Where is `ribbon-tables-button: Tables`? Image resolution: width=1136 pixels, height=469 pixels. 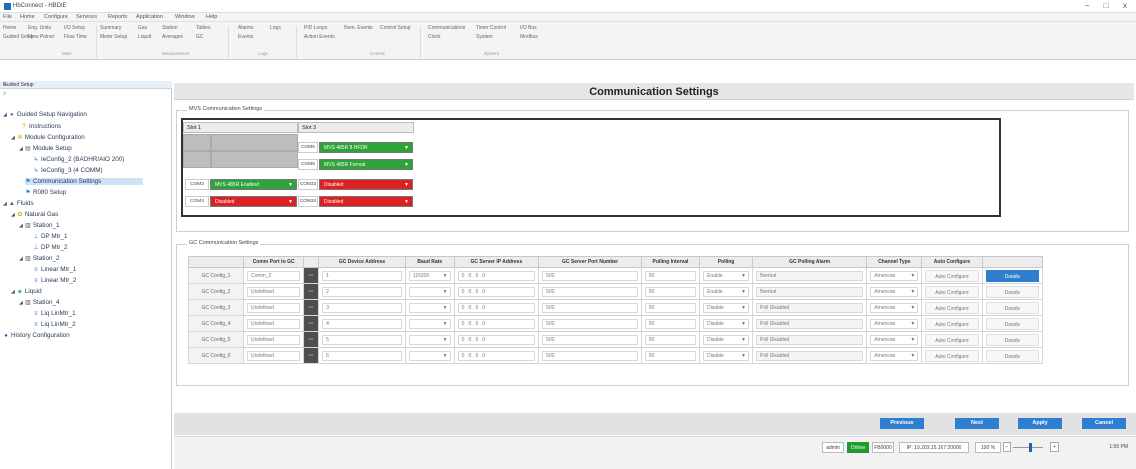 ribbon-tables-button: Tables is located at coordinates (203, 28).